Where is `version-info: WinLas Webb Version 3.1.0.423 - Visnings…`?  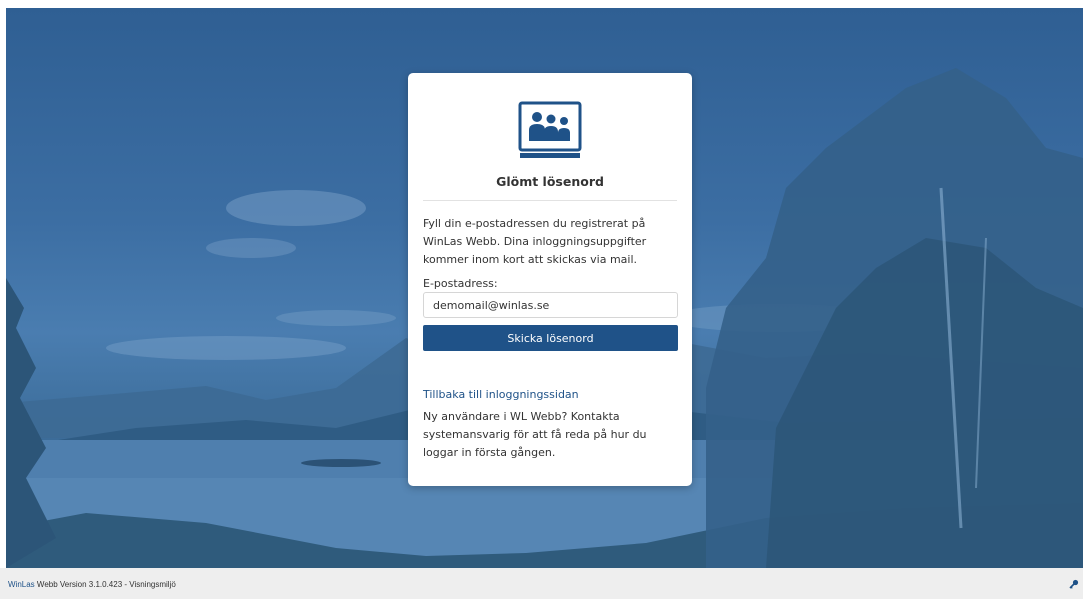
version-info: WinLas Webb Version 3.1.0.423 - Visnings… is located at coordinates (92, 584).